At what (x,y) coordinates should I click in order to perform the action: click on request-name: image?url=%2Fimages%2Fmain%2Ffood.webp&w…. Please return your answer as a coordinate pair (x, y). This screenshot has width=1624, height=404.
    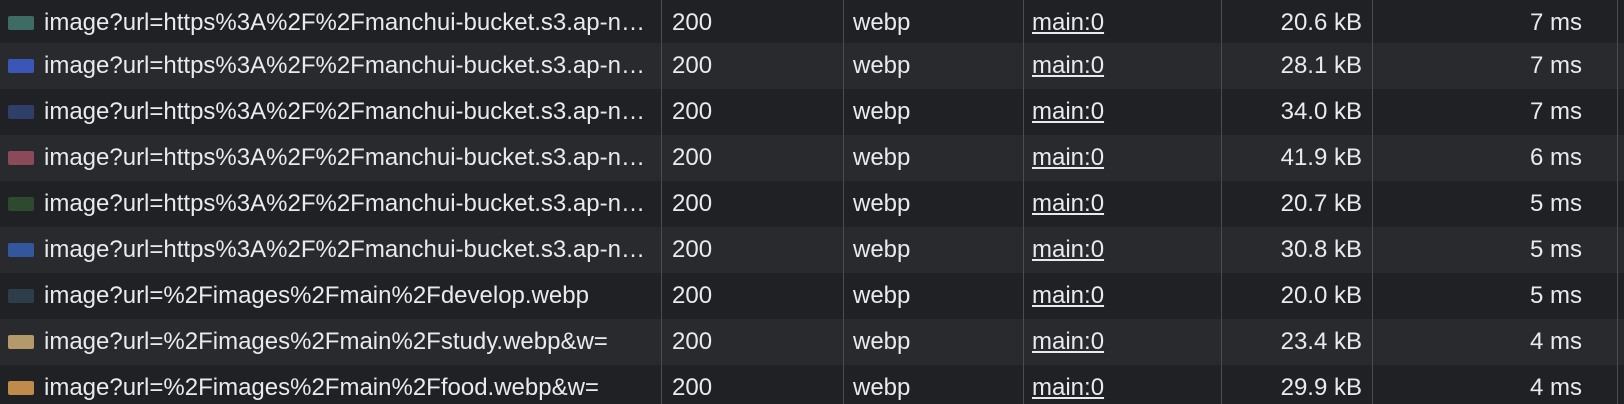
    Looking at the image, I should click on (350, 384).